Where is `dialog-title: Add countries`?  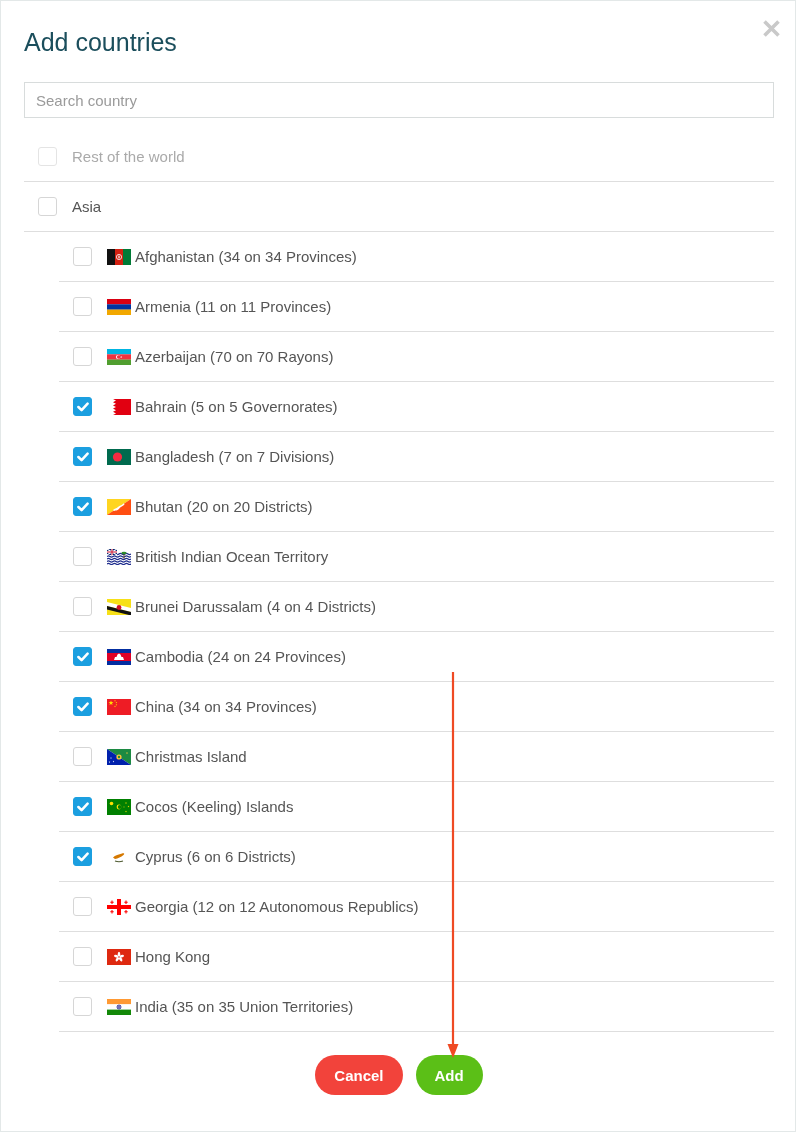 dialog-title: Add countries is located at coordinates (100, 42).